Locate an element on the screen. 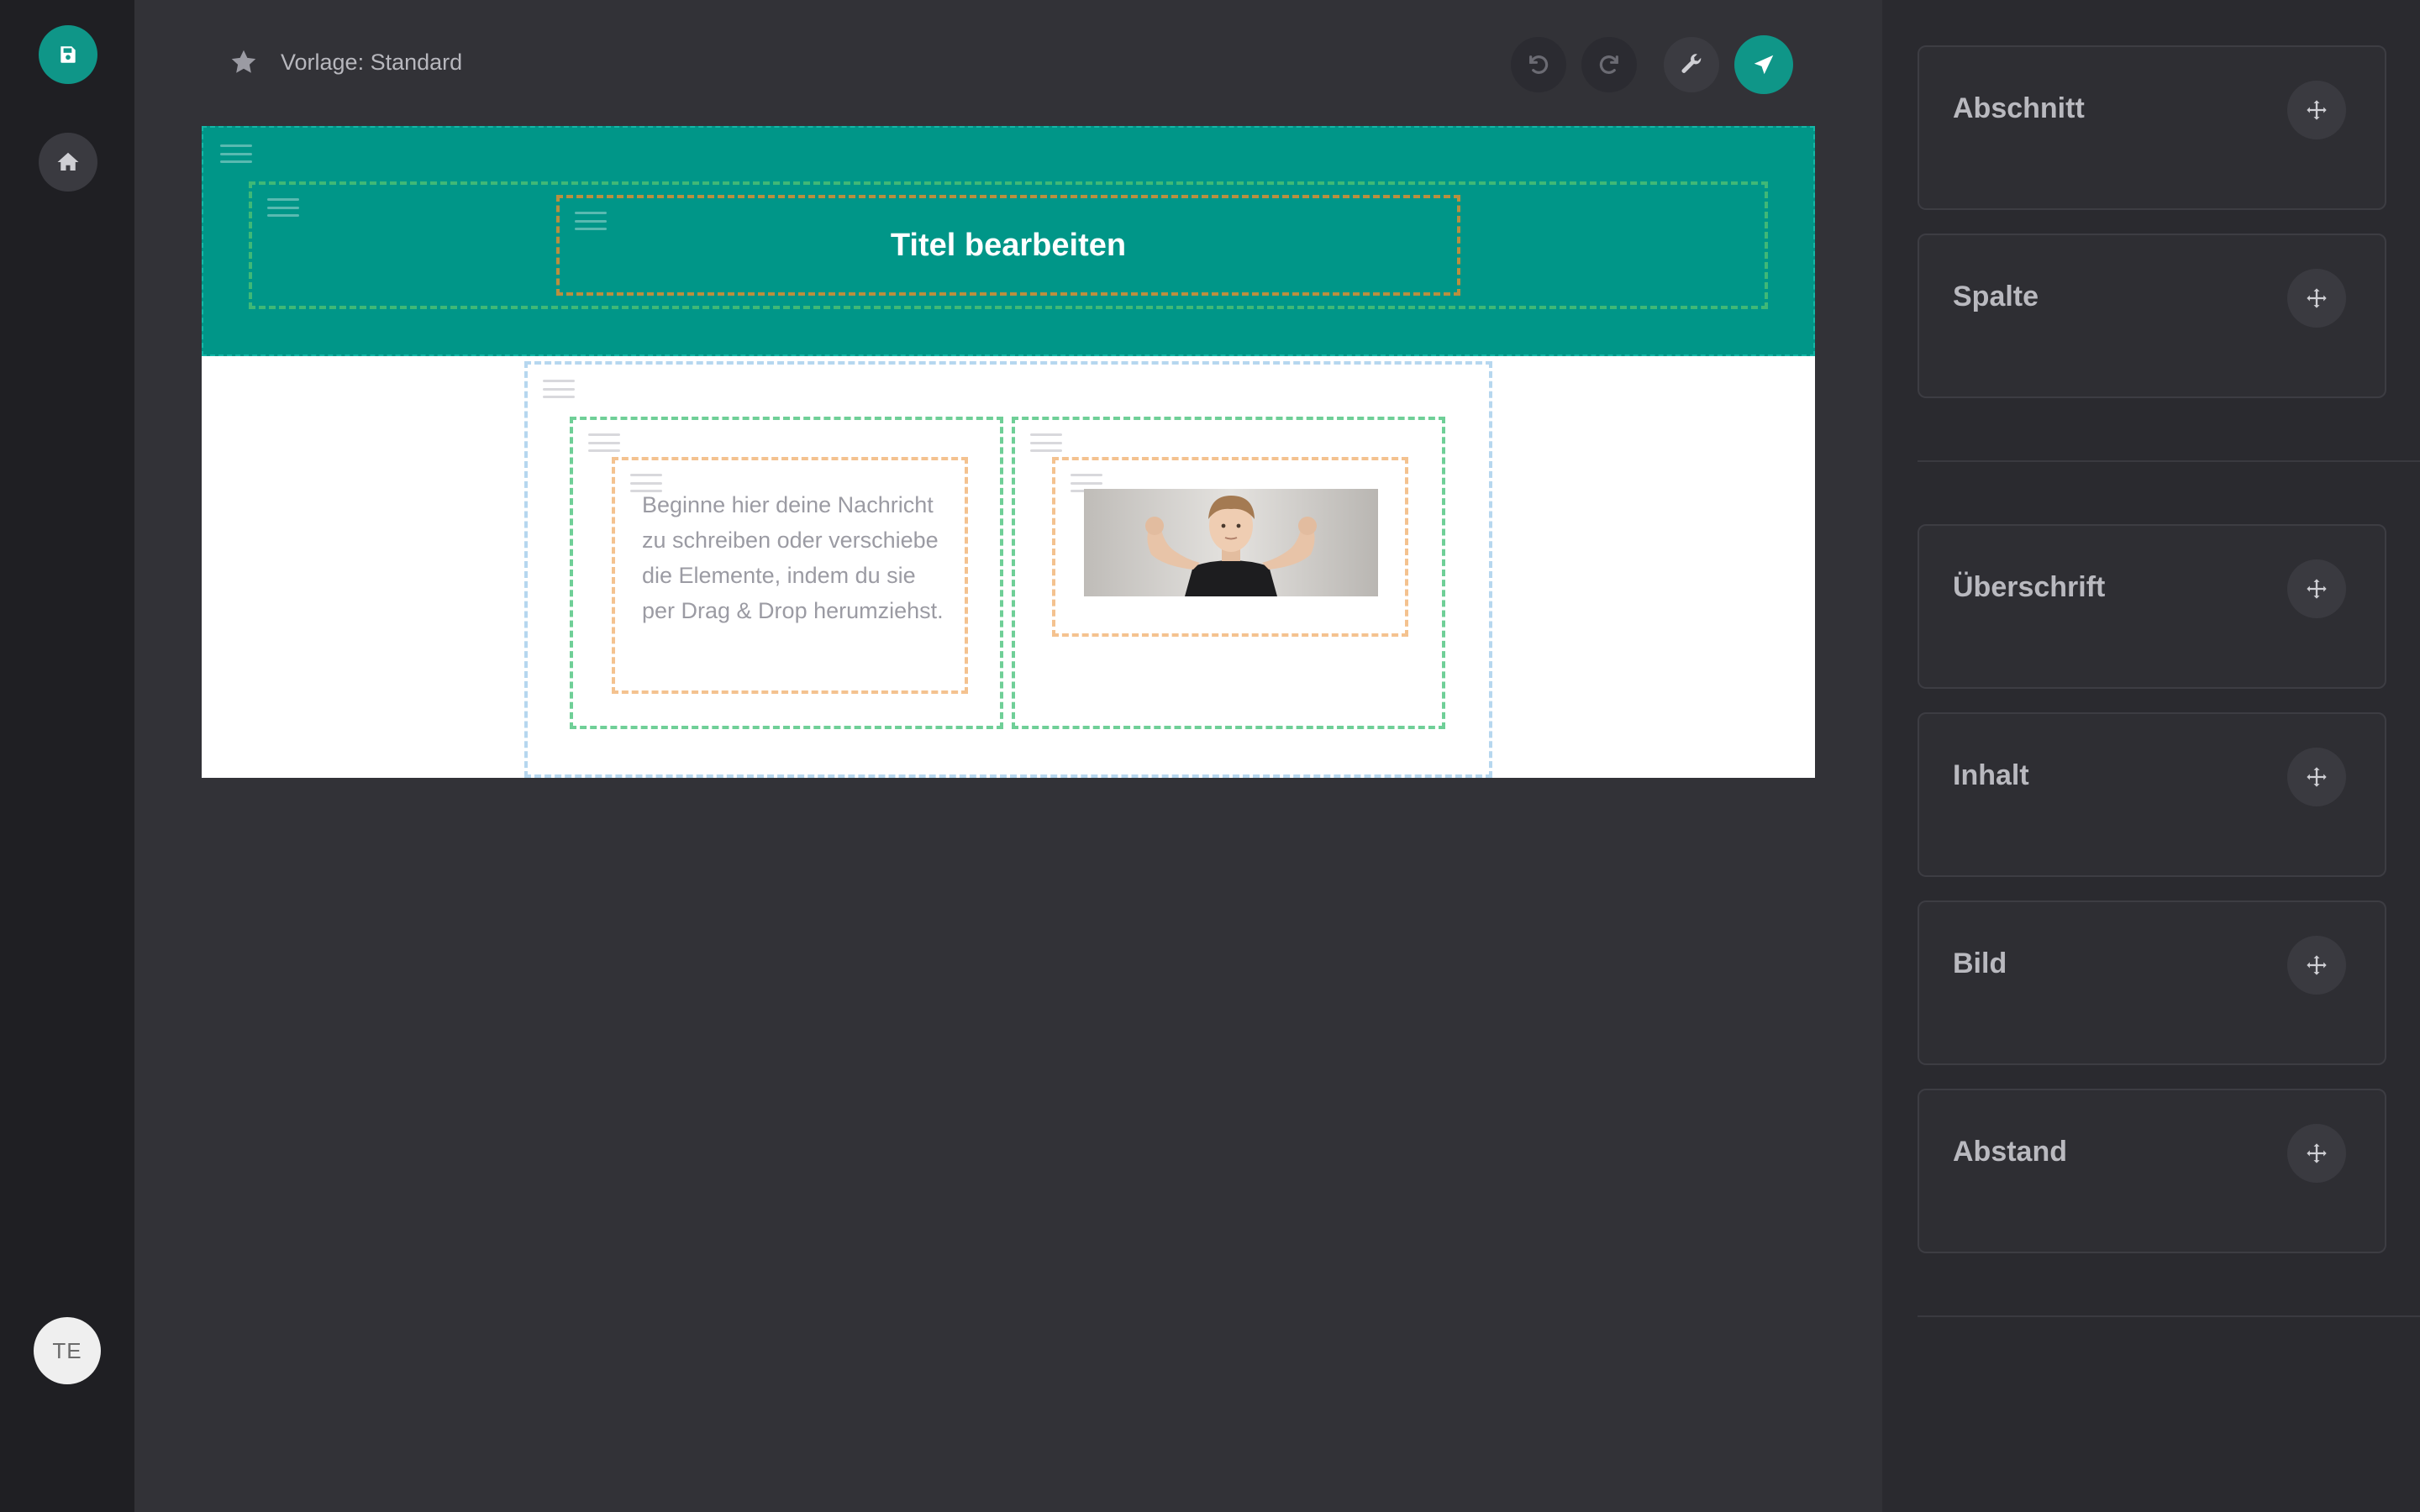  template-label: Vorlage: Standard is located at coordinates (372, 62).